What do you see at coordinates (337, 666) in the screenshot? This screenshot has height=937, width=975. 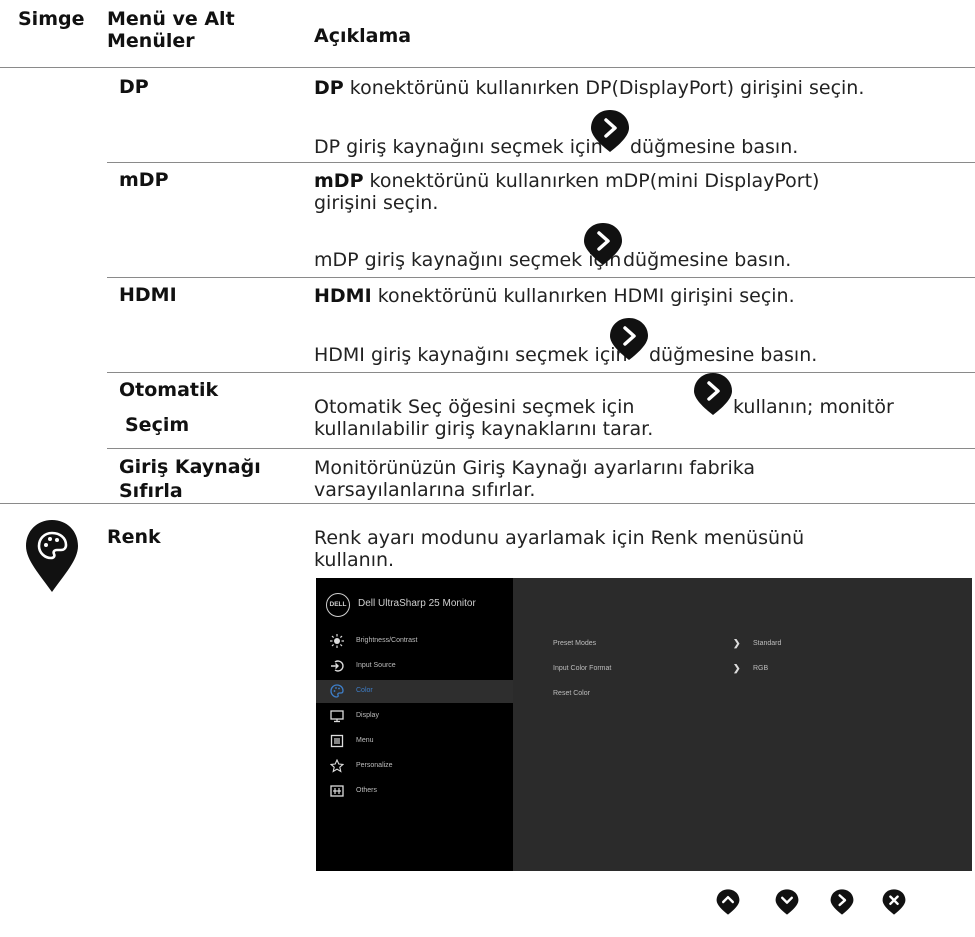 I see `input-icon` at bounding box center [337, 666].